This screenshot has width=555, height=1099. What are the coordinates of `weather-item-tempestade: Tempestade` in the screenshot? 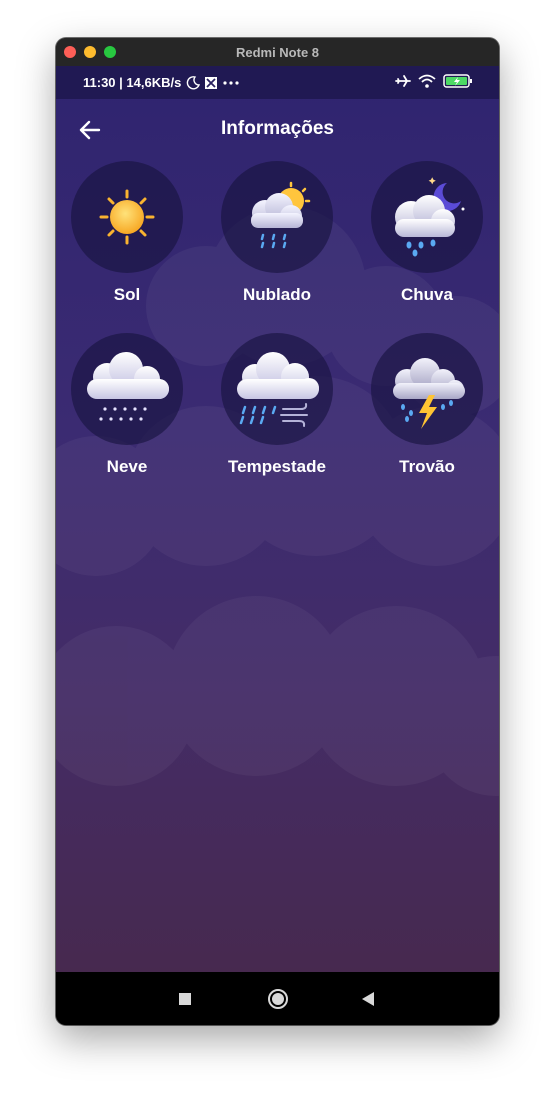 It's located at (277, 405).